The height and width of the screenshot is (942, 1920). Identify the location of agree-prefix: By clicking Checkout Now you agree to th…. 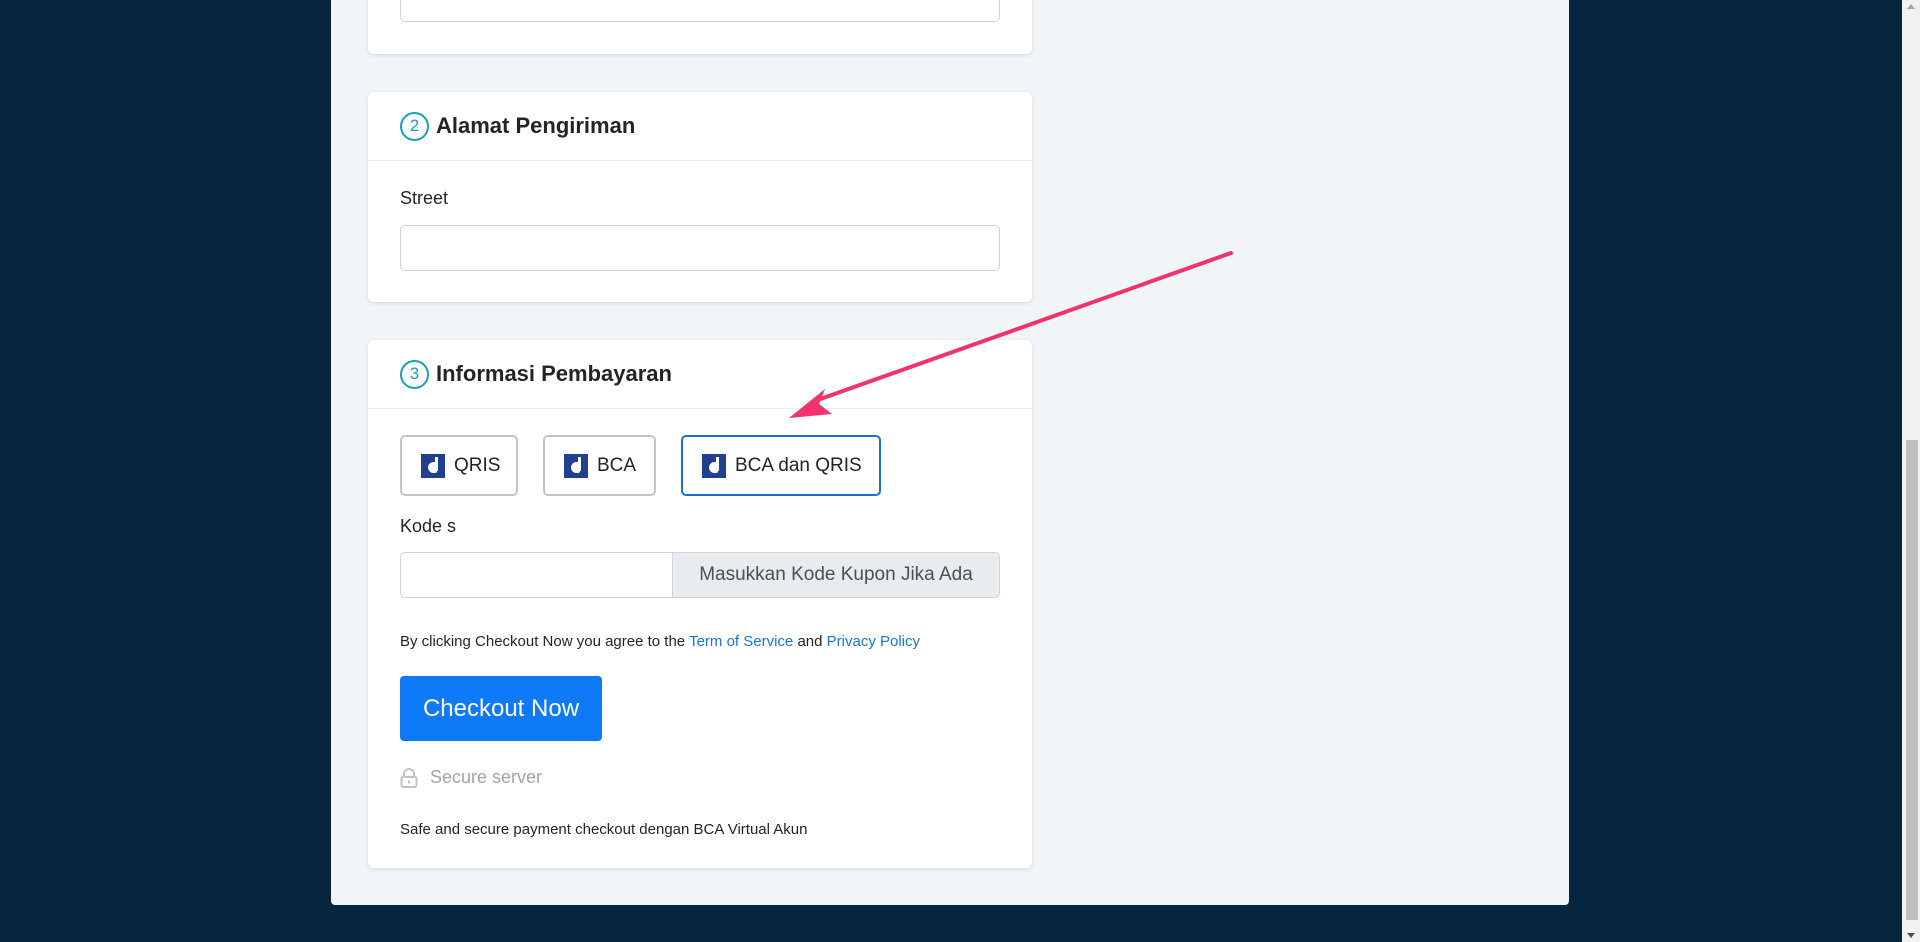
(543, 641).